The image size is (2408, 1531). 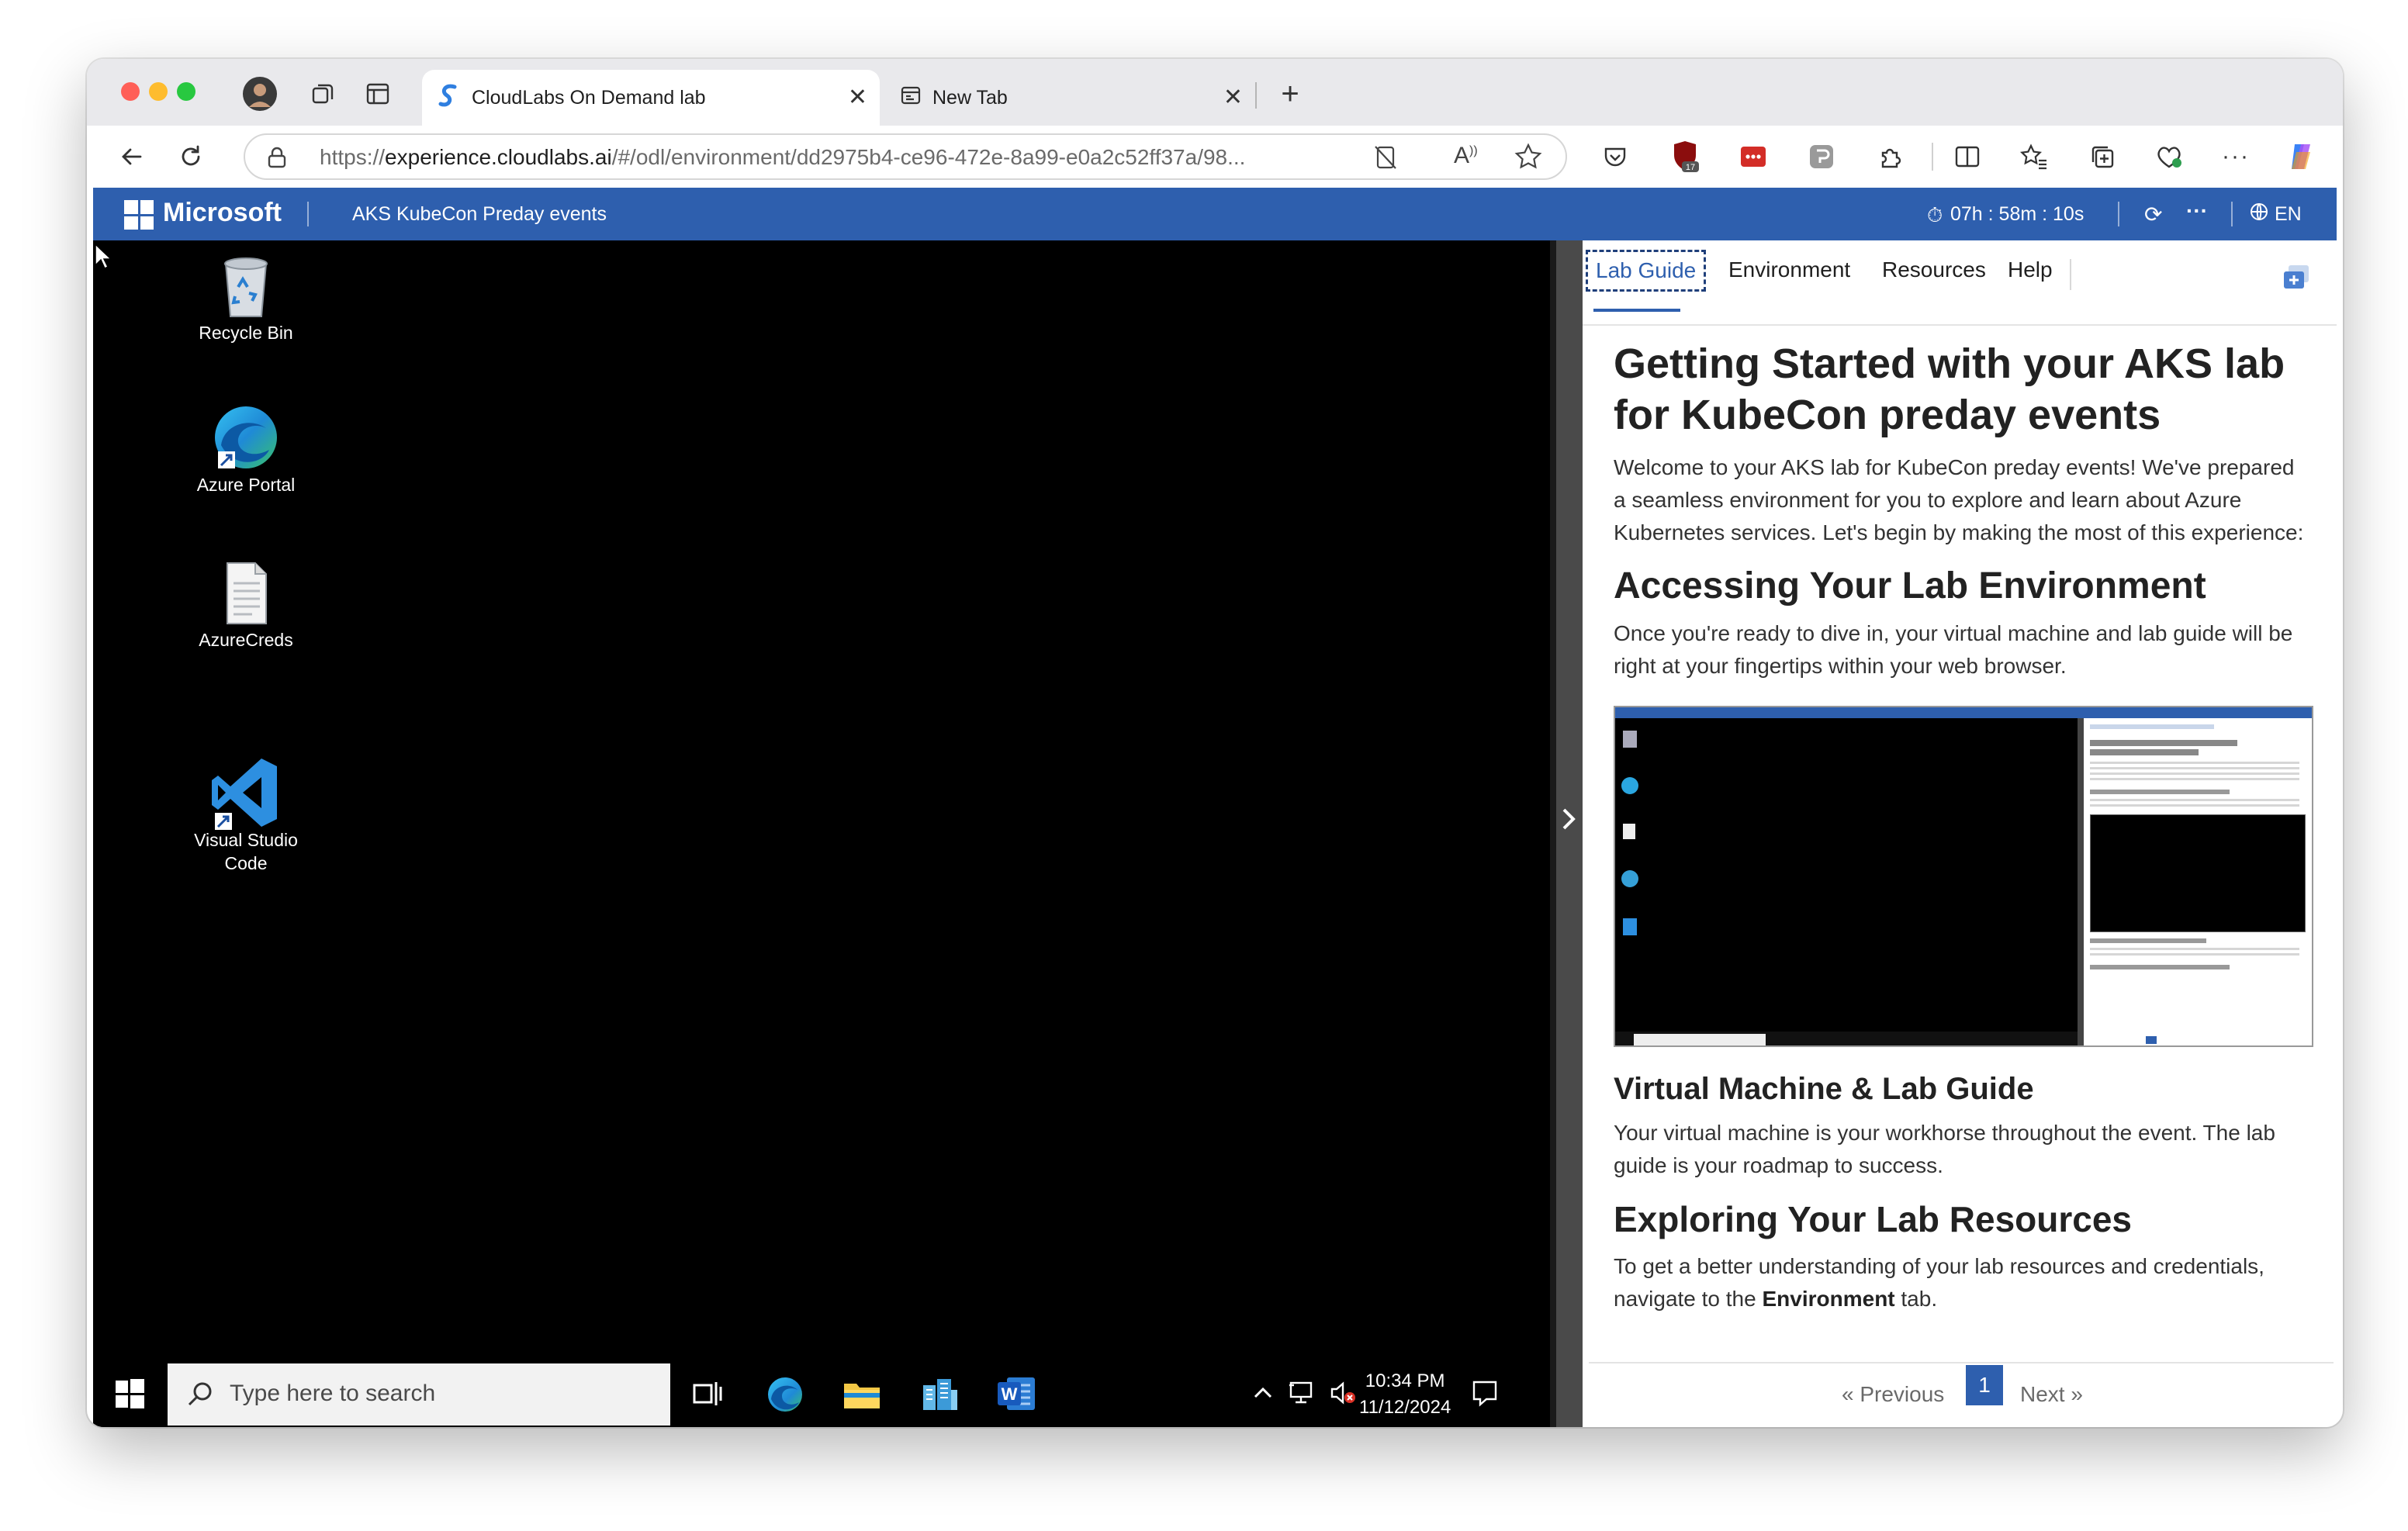 I want to click on vscode-icon, so click(x=245, y=783).